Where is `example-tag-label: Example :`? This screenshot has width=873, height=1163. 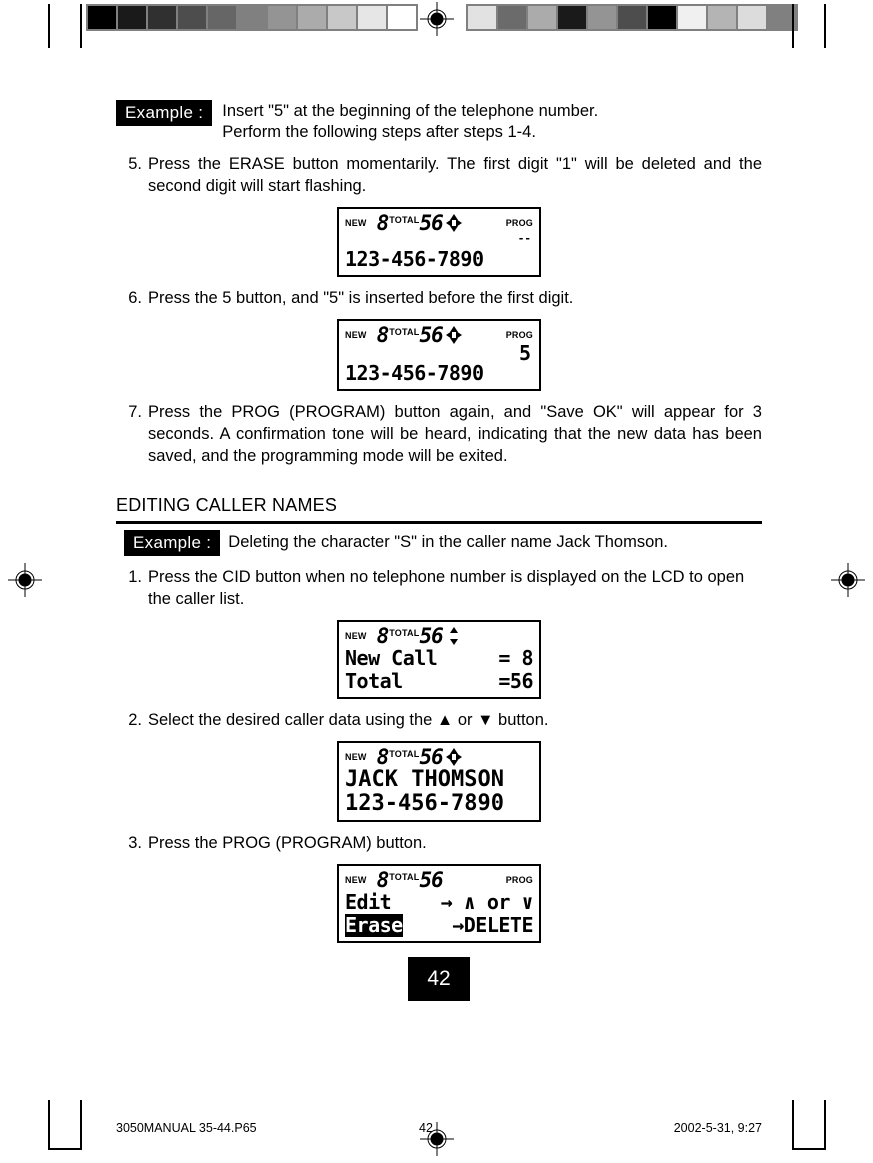 example-tag-label: Example : is located at coordinates (164, 113).